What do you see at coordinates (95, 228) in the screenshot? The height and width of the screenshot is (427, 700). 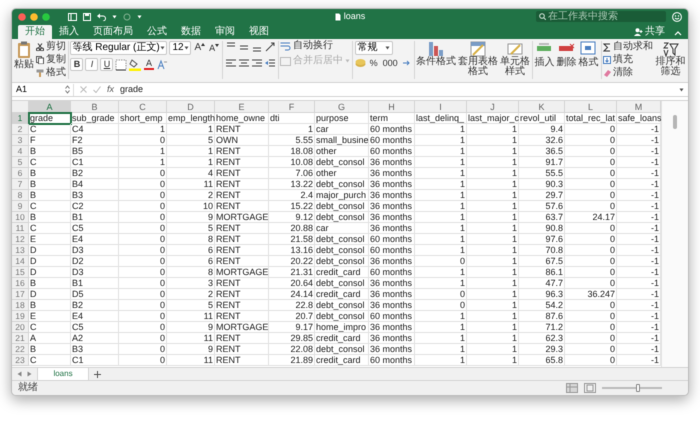 I see `table-cell: C5` at bounding box center [95, 228].